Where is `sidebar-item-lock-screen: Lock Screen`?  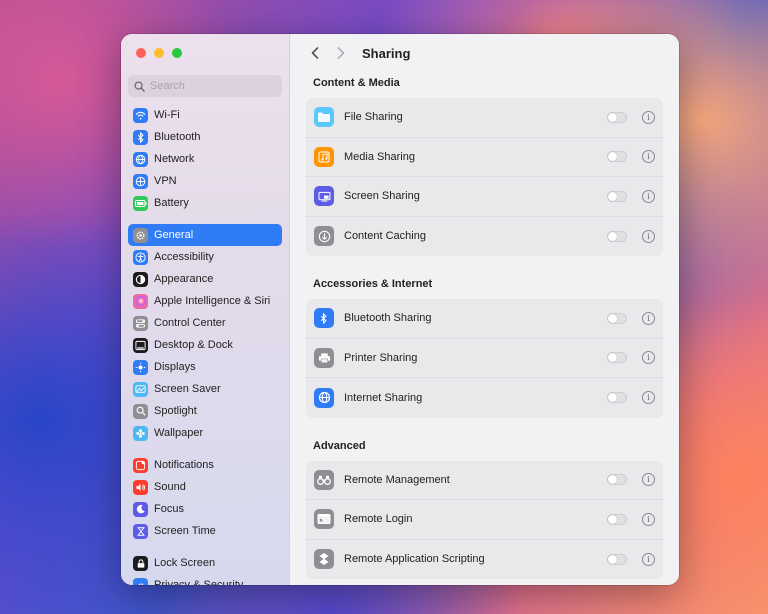 sidebar-item-lock-screen: Lock Screen is located at coordinates (205, 563).